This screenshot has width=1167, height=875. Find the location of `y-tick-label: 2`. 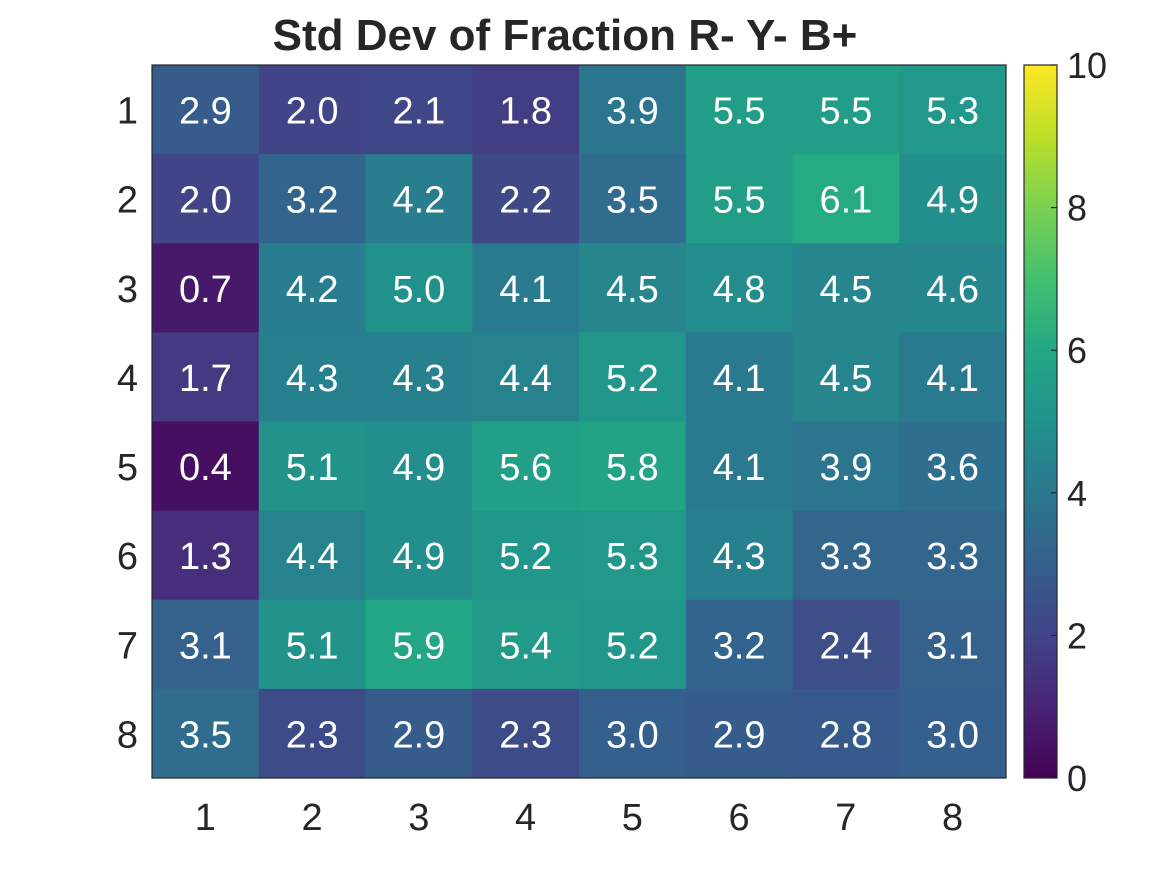

y-tick-label: 2 is located at coordinates (127, 201).